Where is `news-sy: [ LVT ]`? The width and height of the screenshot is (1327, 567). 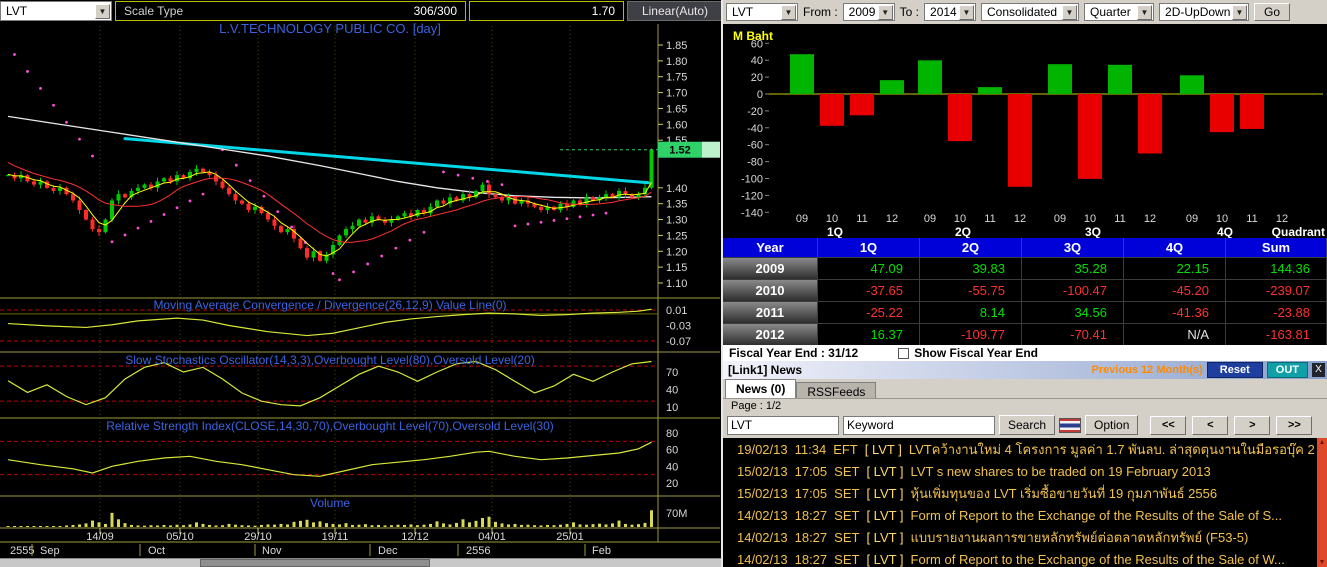 news-sy: [ LVT ] is located at coordinates (885, 537).